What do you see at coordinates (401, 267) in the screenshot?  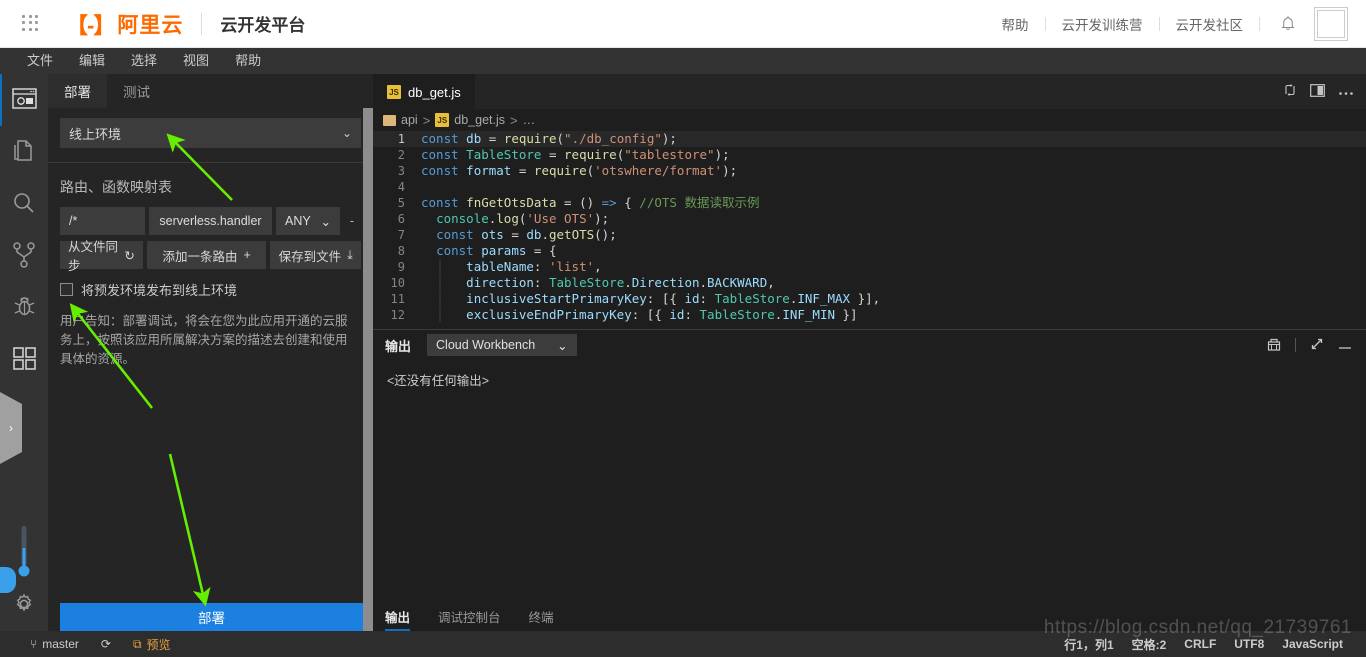 I see `line-number: 9` at bounding box center [401, 267].